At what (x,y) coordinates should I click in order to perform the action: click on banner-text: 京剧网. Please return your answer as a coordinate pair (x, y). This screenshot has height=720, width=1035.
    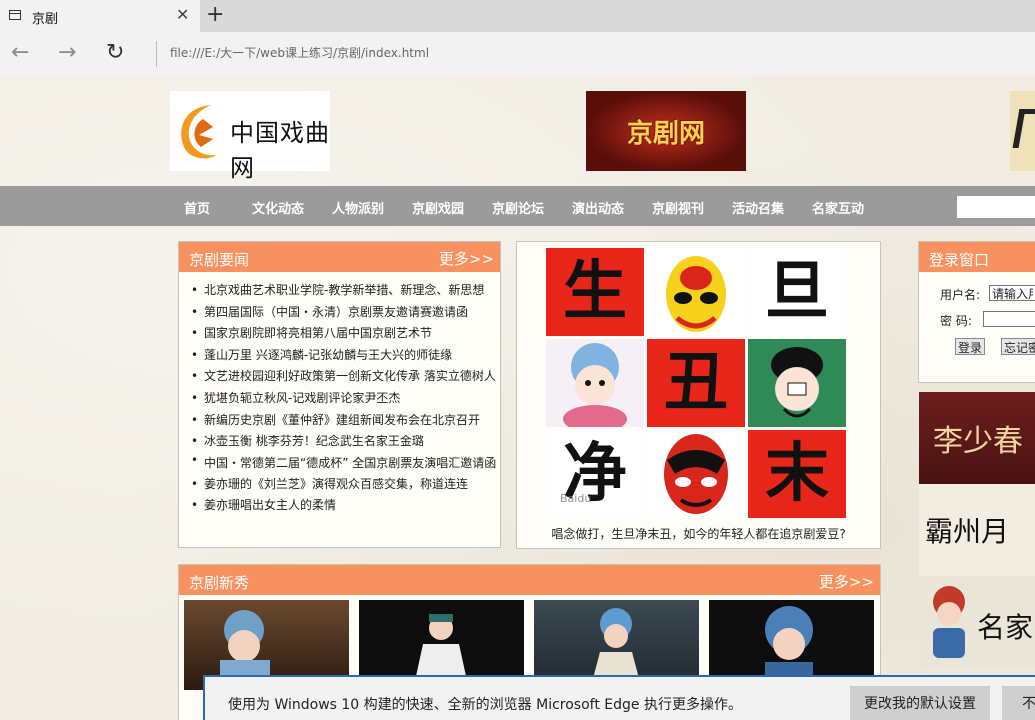
    Looking at the image, I should click on (665, 134).